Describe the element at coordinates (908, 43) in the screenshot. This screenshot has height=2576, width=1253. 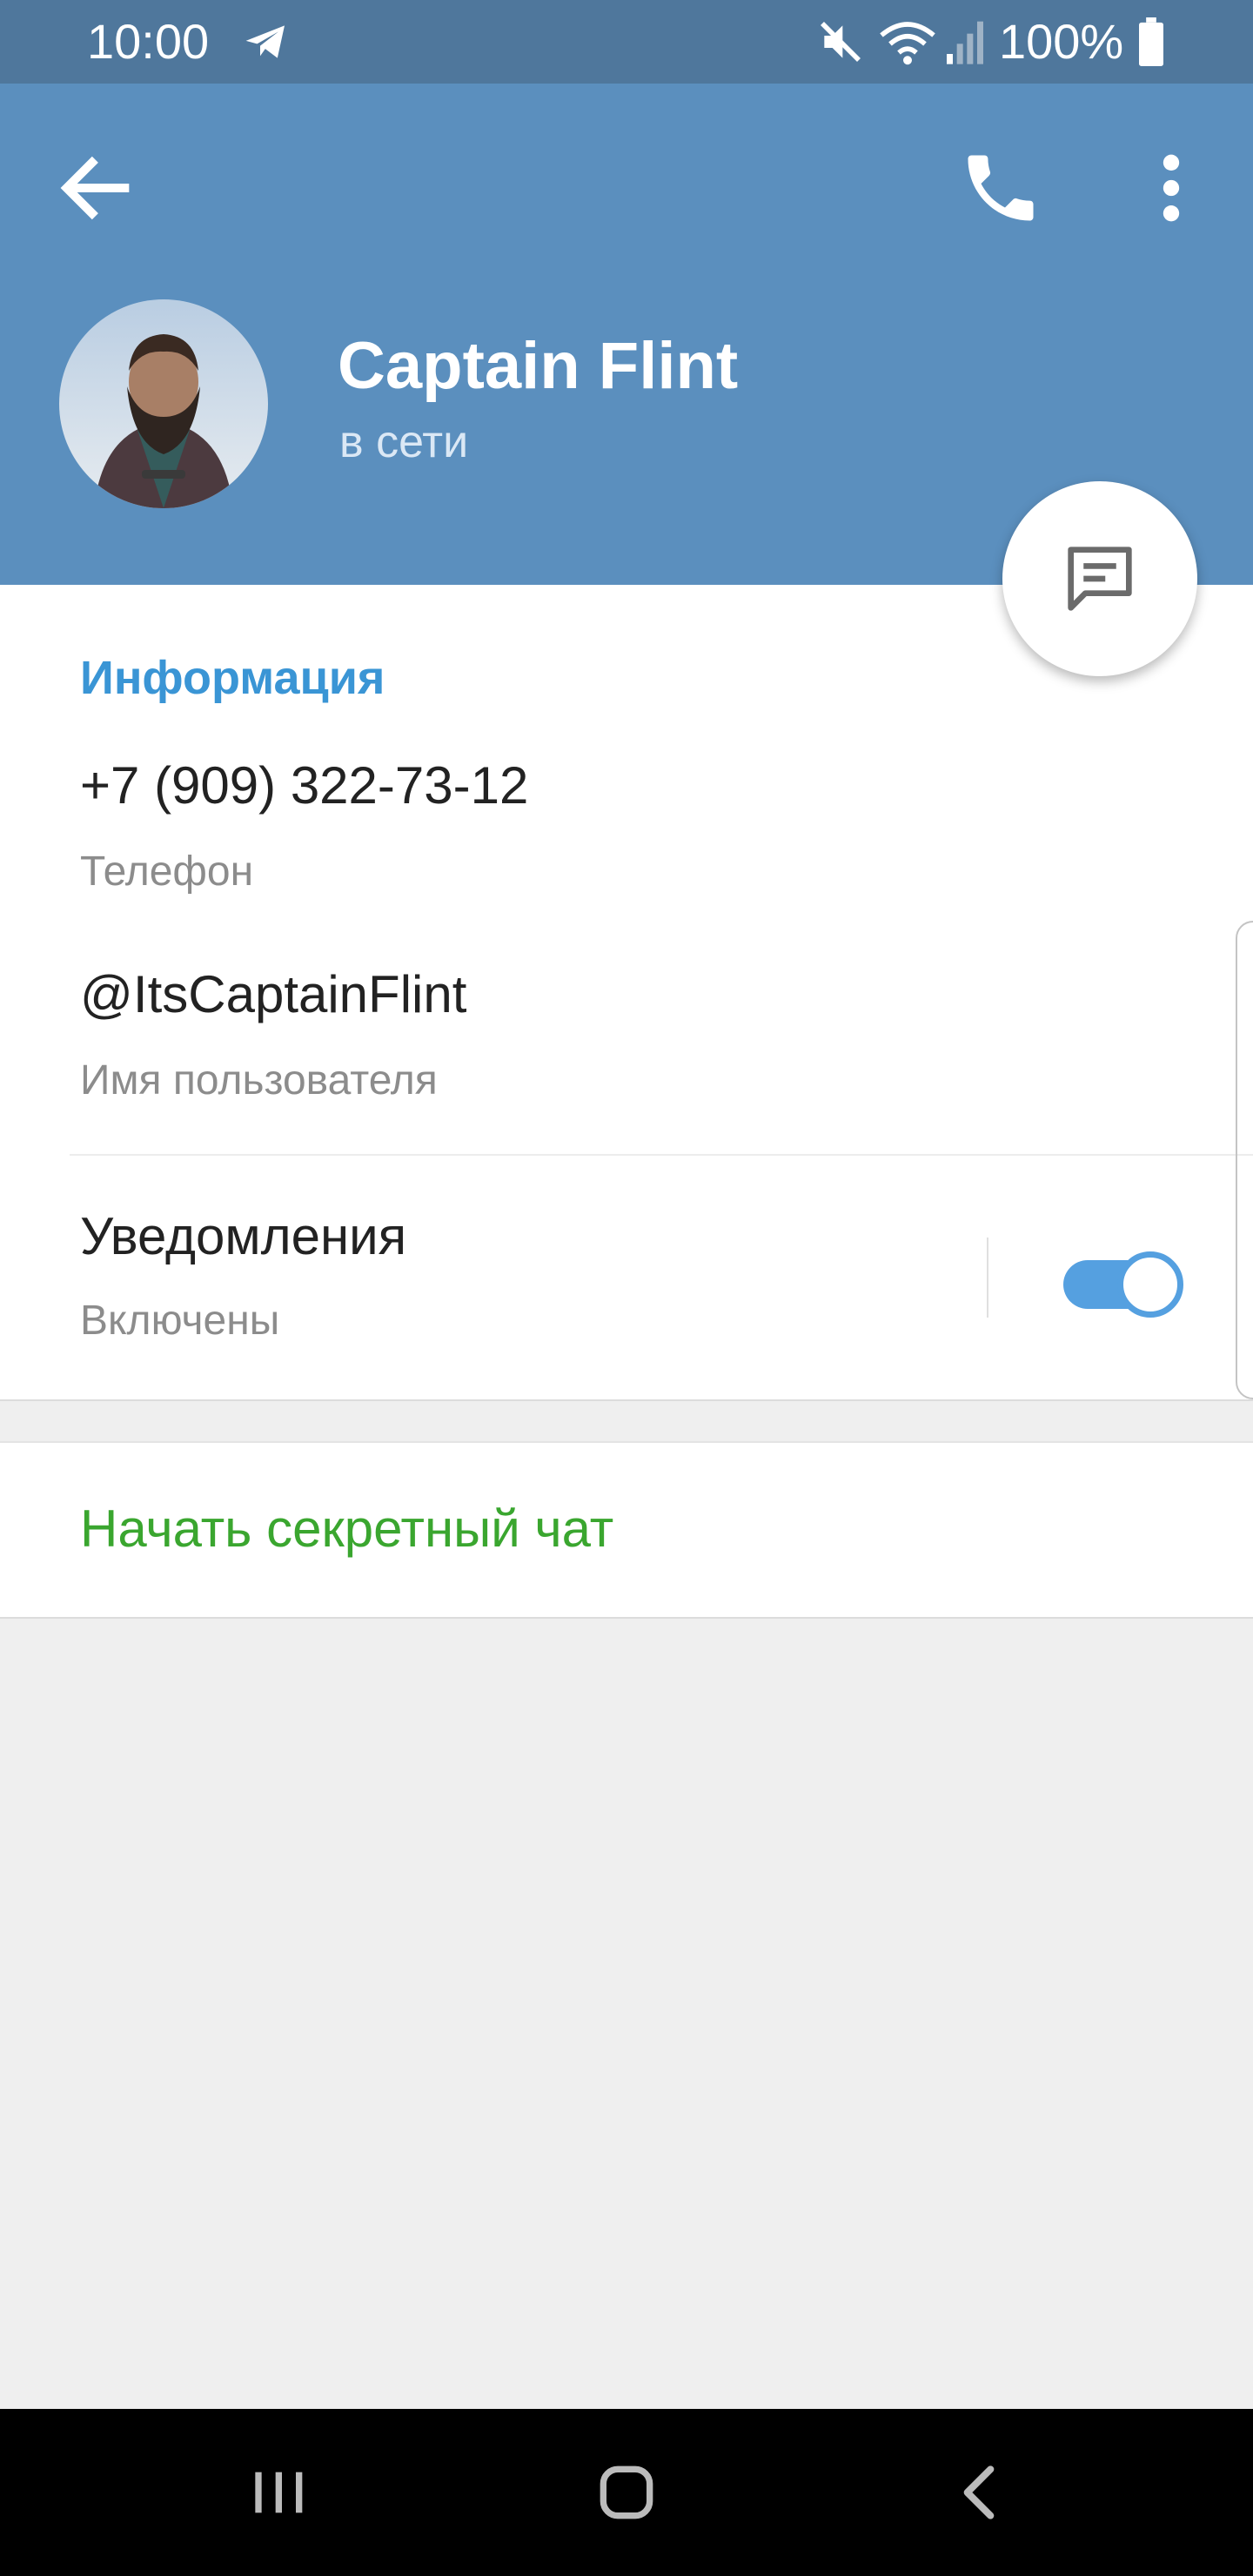
I see `wifi-icon` at that location.